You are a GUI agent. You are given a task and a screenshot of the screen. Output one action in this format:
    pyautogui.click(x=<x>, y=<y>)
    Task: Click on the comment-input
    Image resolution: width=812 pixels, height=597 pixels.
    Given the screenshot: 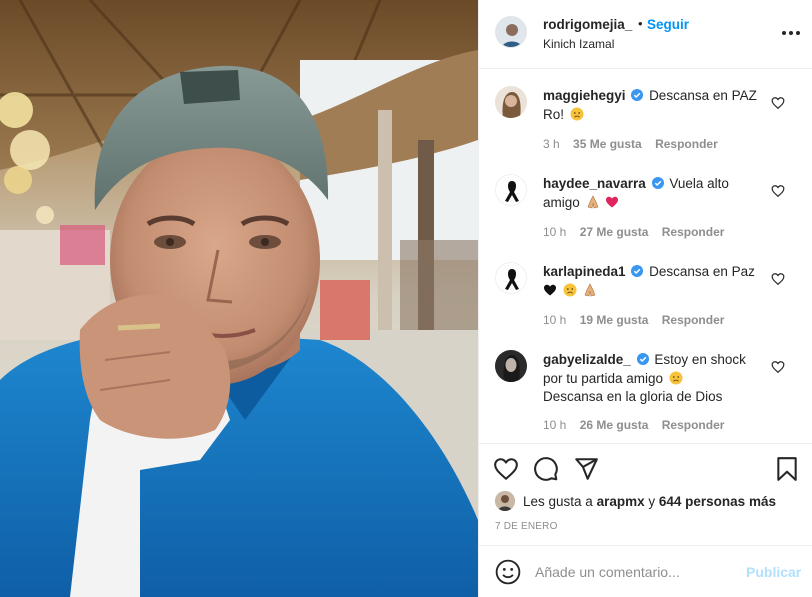 What is the action you would take?
    pyautogui.click(x=635, y=572)
    